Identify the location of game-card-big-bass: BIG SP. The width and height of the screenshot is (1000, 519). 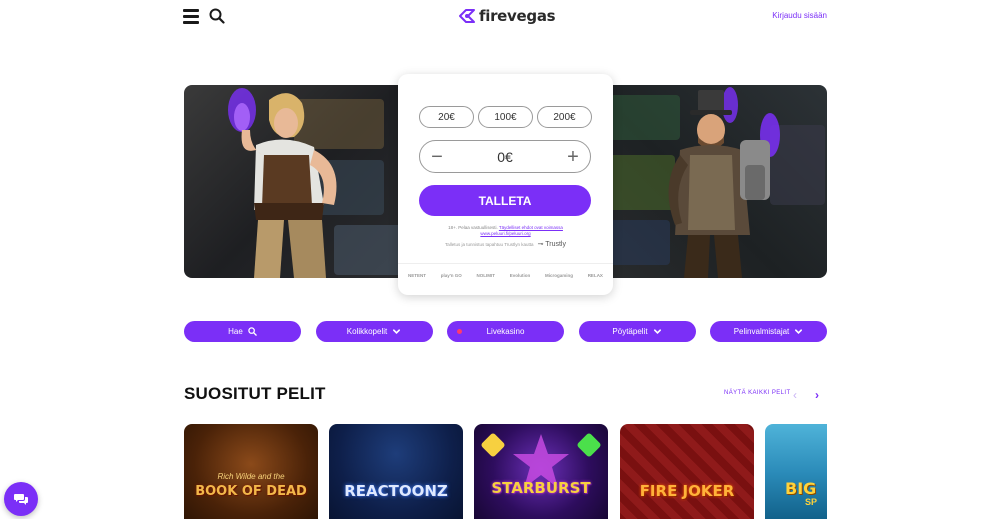
(796, 471).